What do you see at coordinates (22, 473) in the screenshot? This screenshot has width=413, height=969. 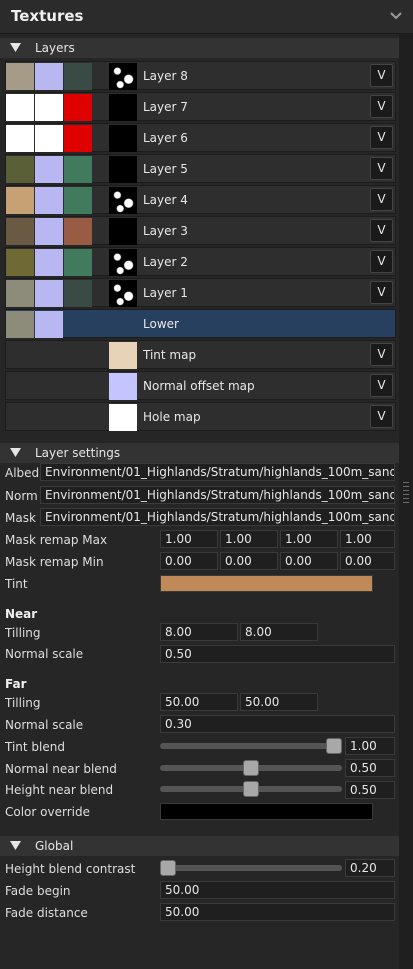 I see `albedo-label: Albed` at bounding box center [22, 473].